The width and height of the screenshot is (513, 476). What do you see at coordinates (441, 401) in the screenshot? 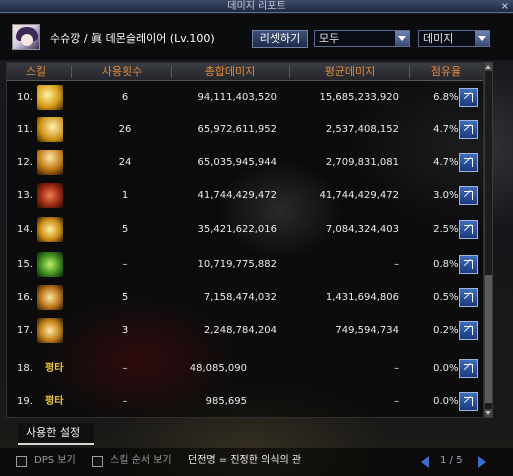
I see `share-percent: 0.0` at bounding box center [441, 401].